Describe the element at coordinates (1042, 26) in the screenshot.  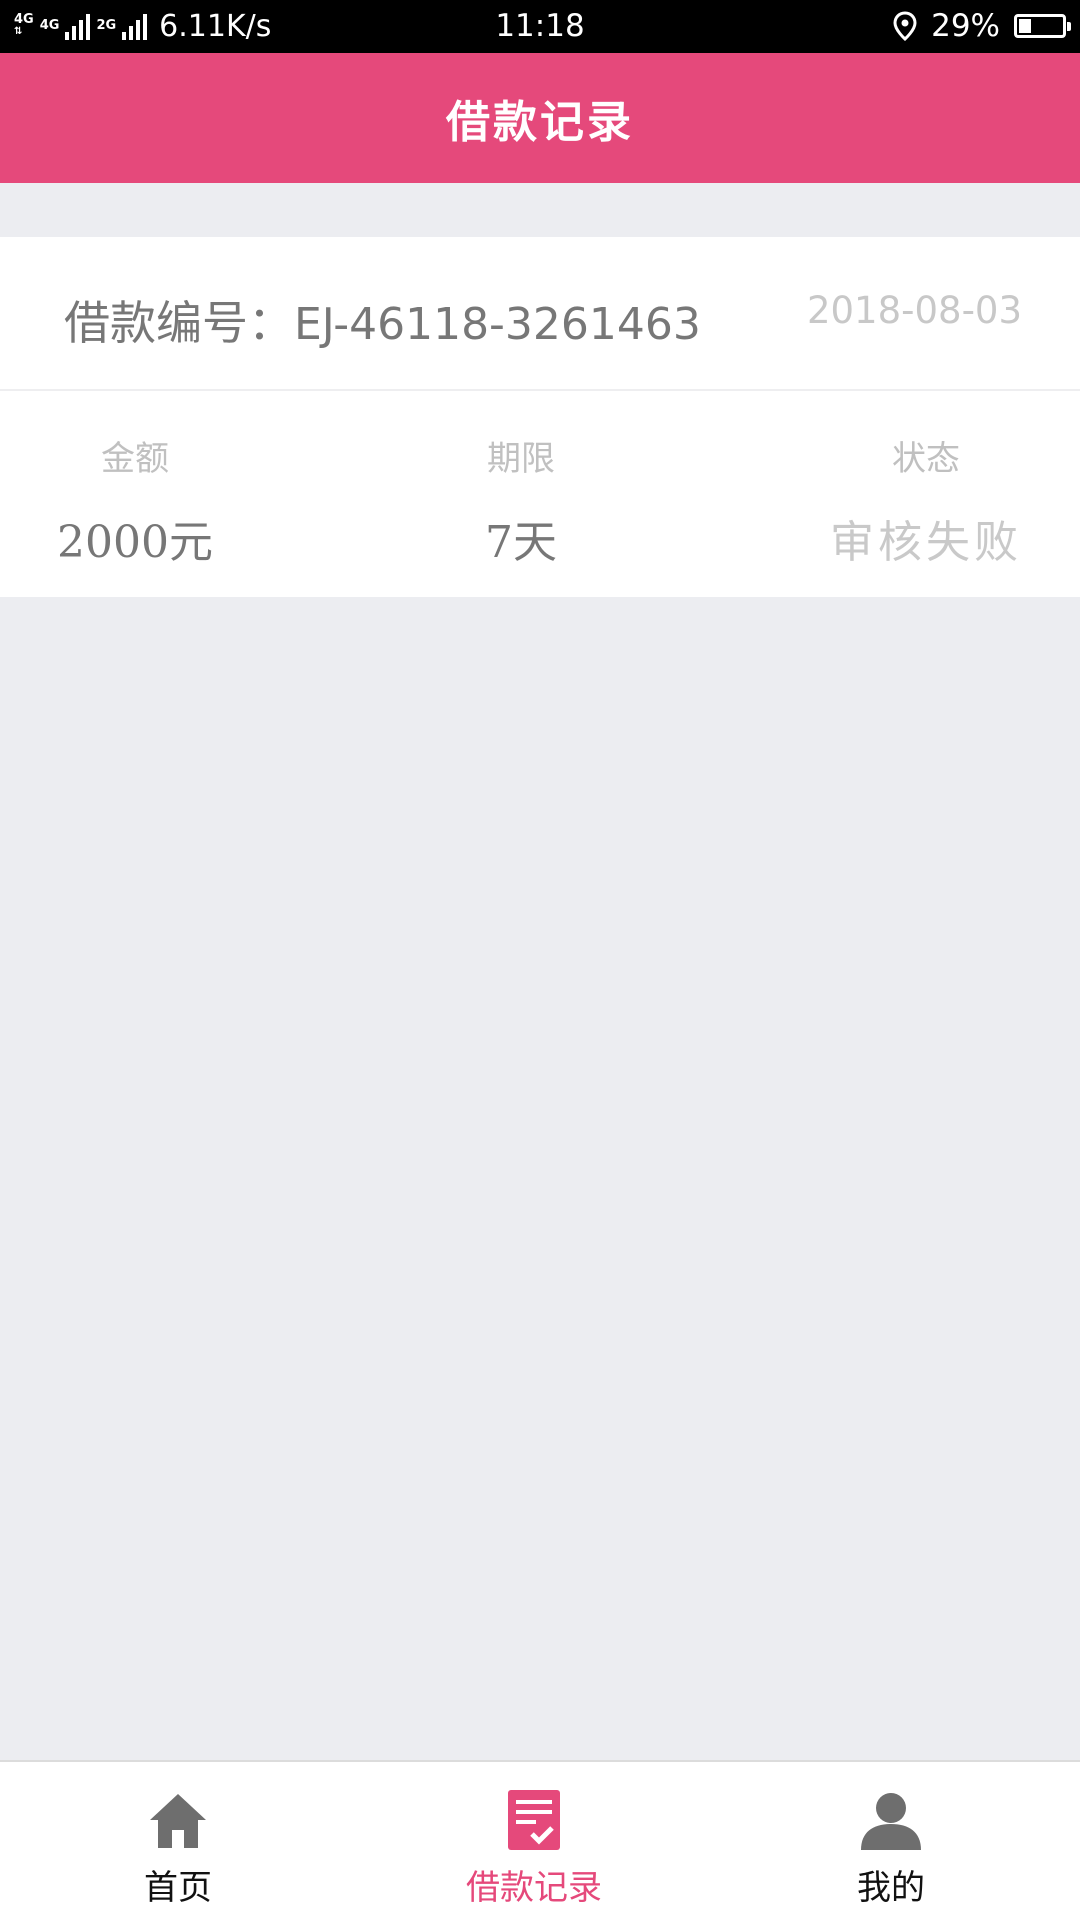
I see `battery-icon` at that location.